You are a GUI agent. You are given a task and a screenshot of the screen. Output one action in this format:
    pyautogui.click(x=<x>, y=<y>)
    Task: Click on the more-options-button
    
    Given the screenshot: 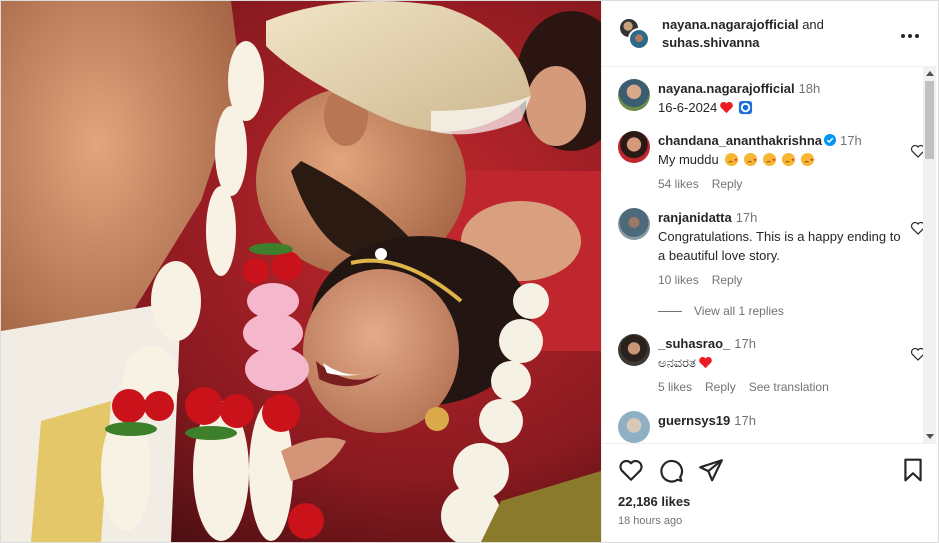 What is the action you would take?
    pyautogui.click(x=910, y=34)
    